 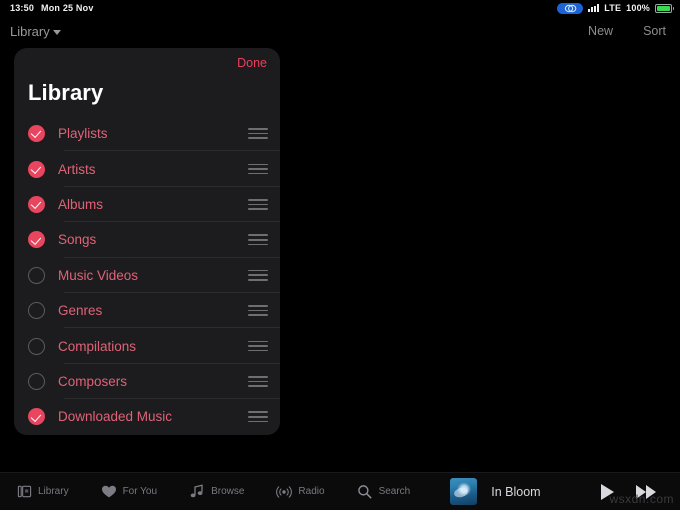 What do you see at coordinates (664, 8) in the screenshot?
I see `battery-full-icon` at bounding box center [664, 8].